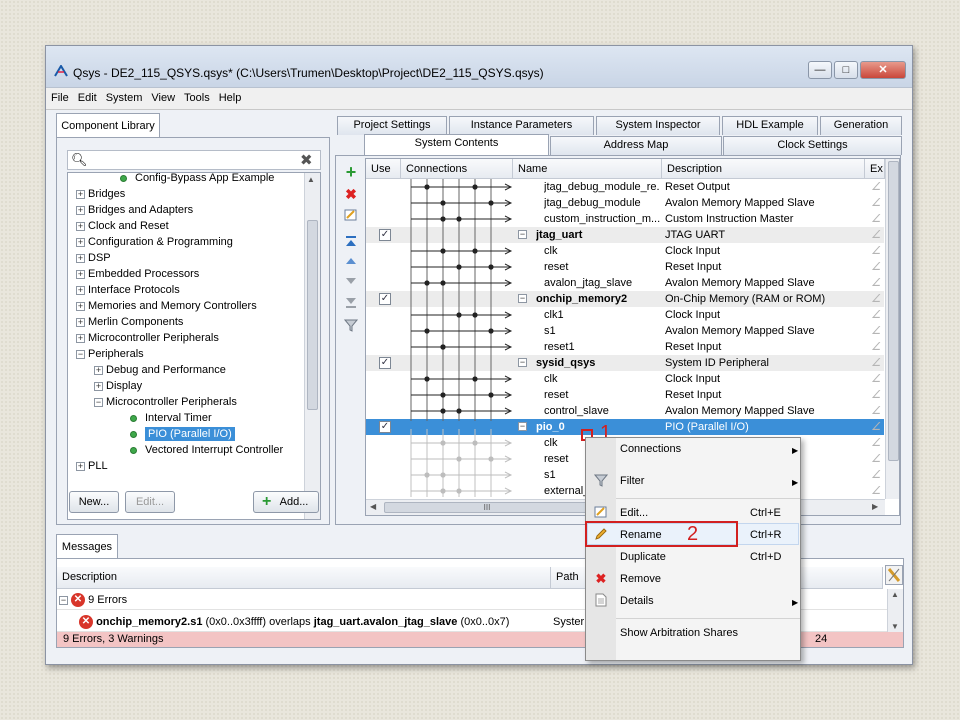  Describe the element at coordinates (129, 322) in the screenshot. I see `library-item: + Merlin Components` at that location.